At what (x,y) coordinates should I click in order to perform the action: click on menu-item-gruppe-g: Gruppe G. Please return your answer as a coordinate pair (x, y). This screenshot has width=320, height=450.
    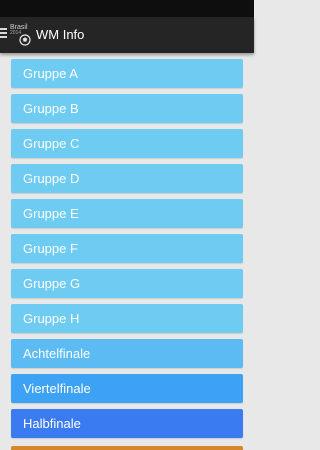
    Looking at the image, I should click on (127, 283).